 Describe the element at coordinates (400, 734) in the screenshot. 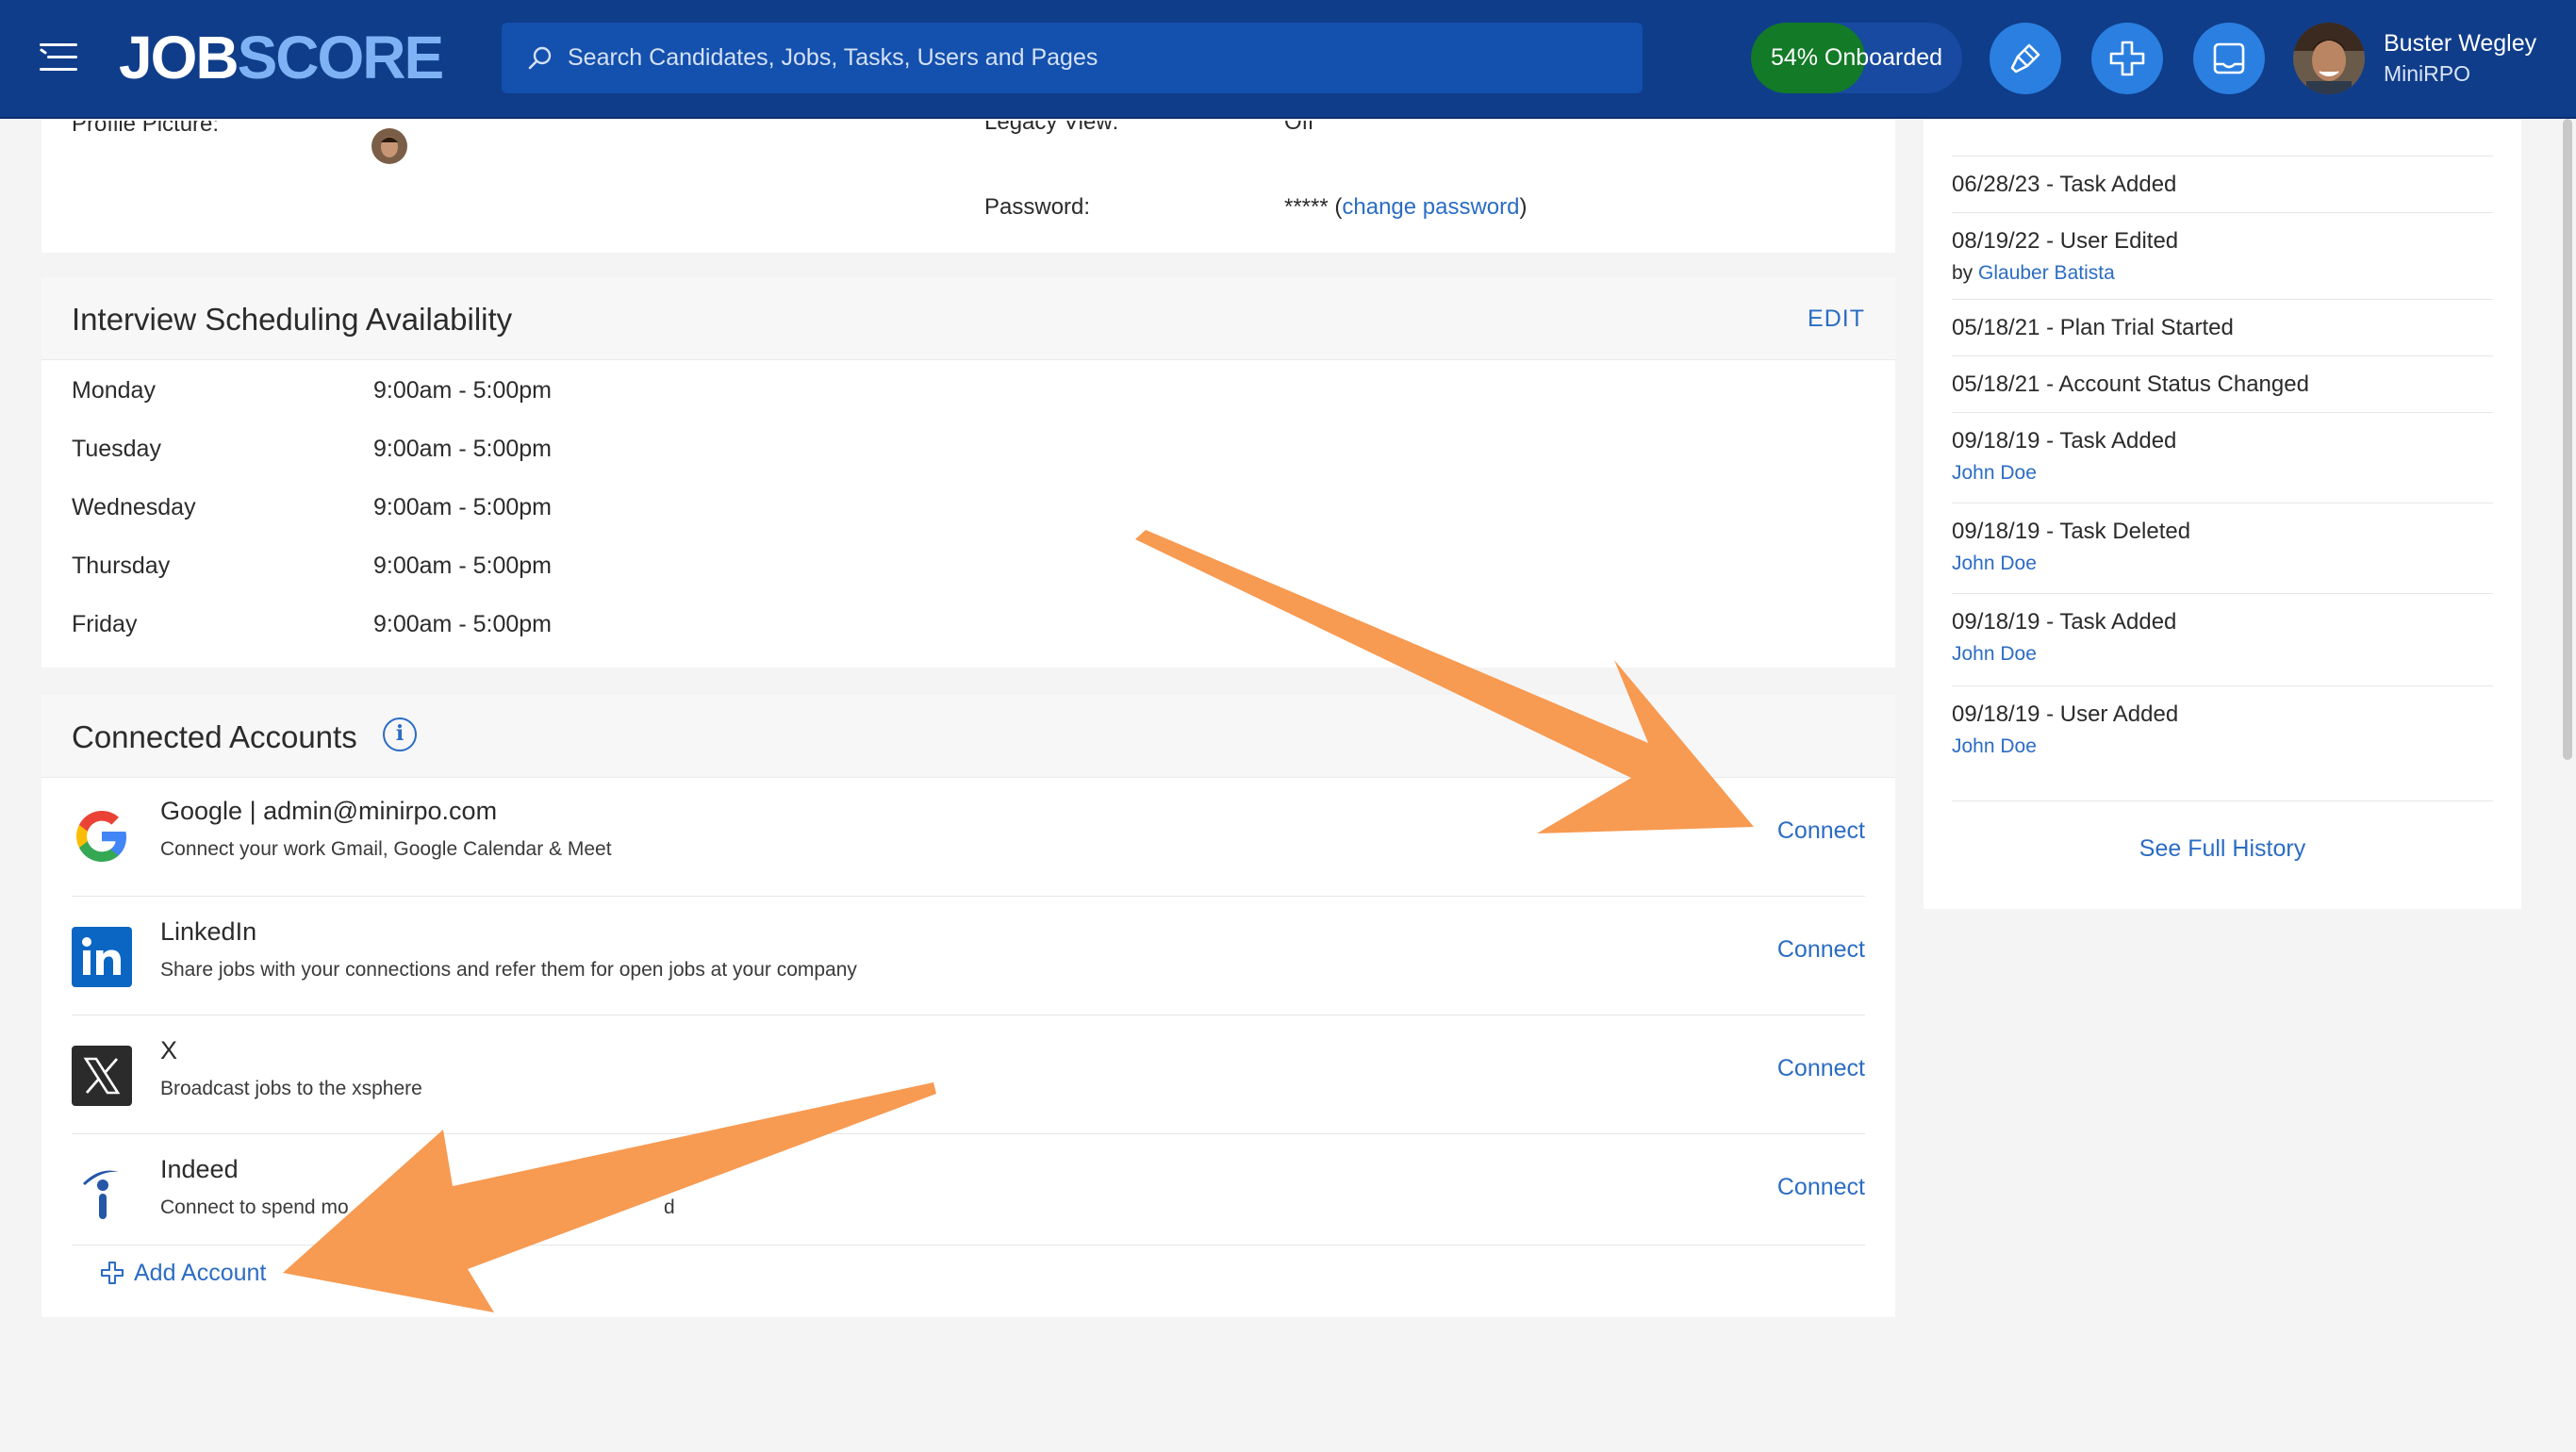

I see `info-icon: i` at that location.